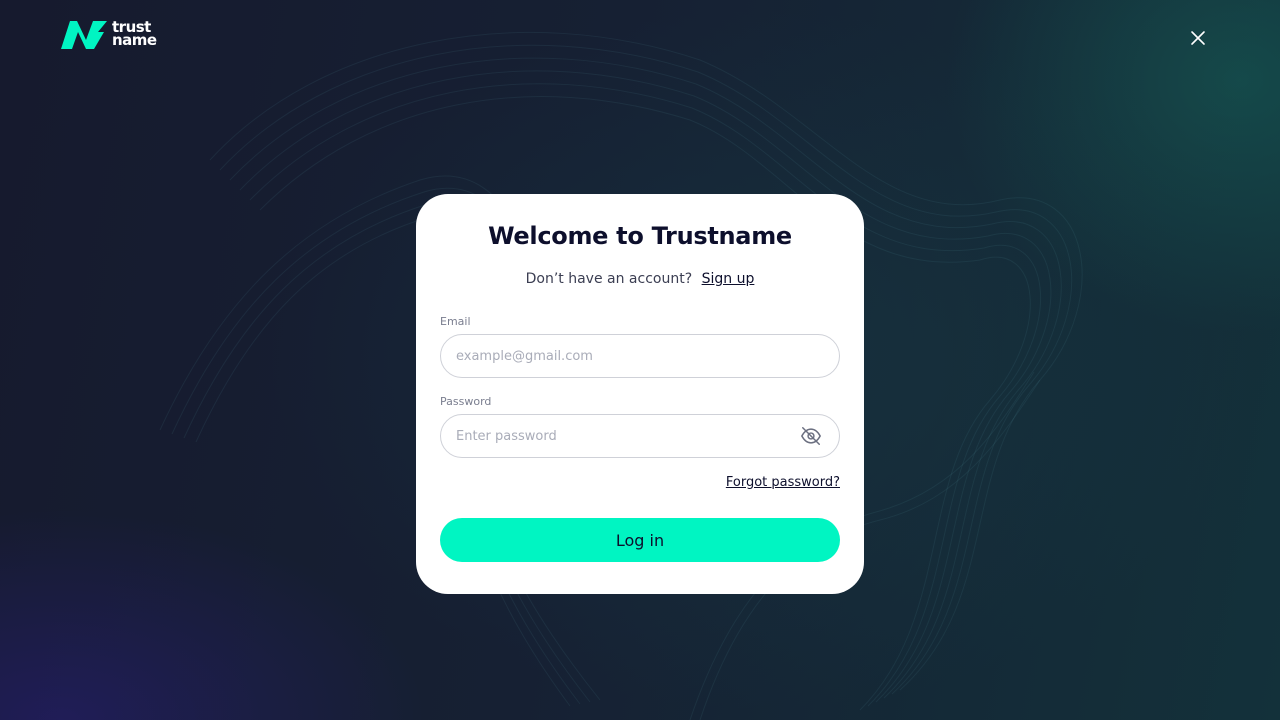  Describe the element at coordinates (620, 436) in the screenshot. I see `password-field` at that location.